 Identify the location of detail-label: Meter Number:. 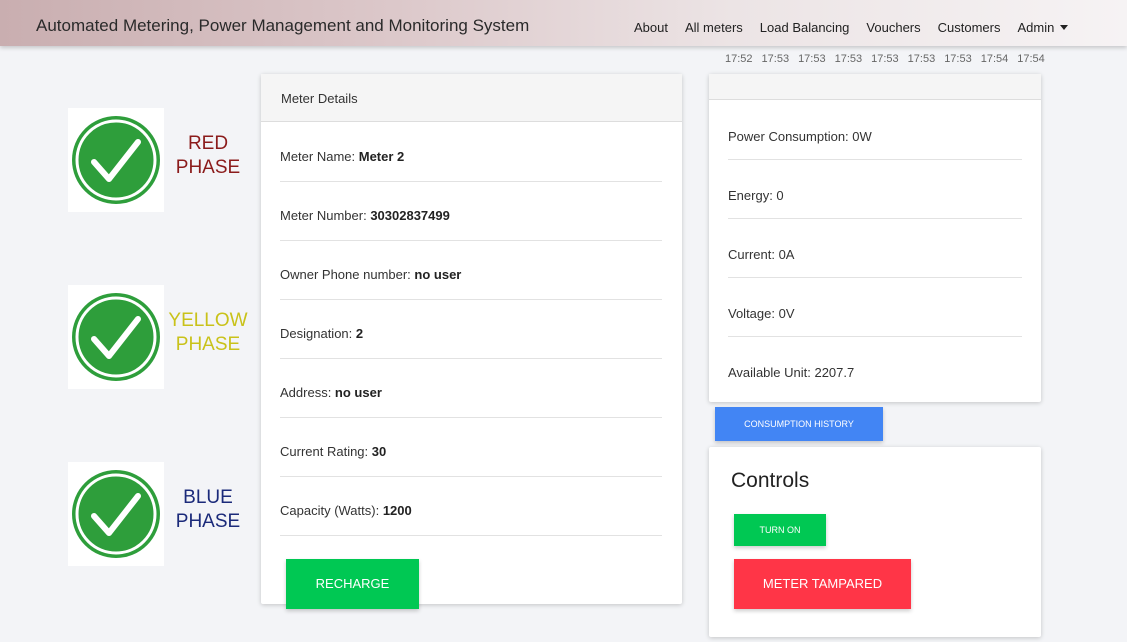
(325, 215).